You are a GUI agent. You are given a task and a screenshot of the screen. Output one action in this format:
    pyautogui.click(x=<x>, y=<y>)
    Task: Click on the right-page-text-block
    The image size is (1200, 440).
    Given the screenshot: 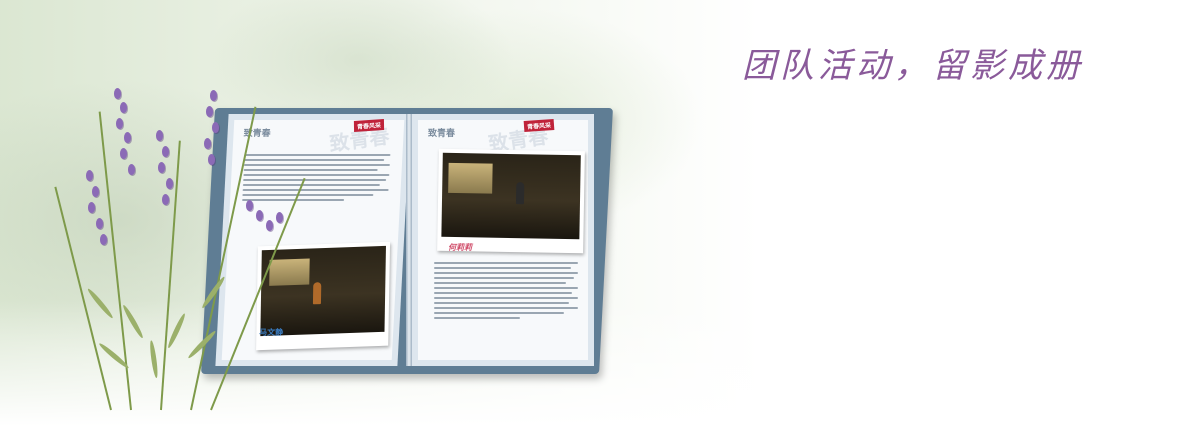 What is the action you would take?
    pyautogui.click(x=506, y=292)
    